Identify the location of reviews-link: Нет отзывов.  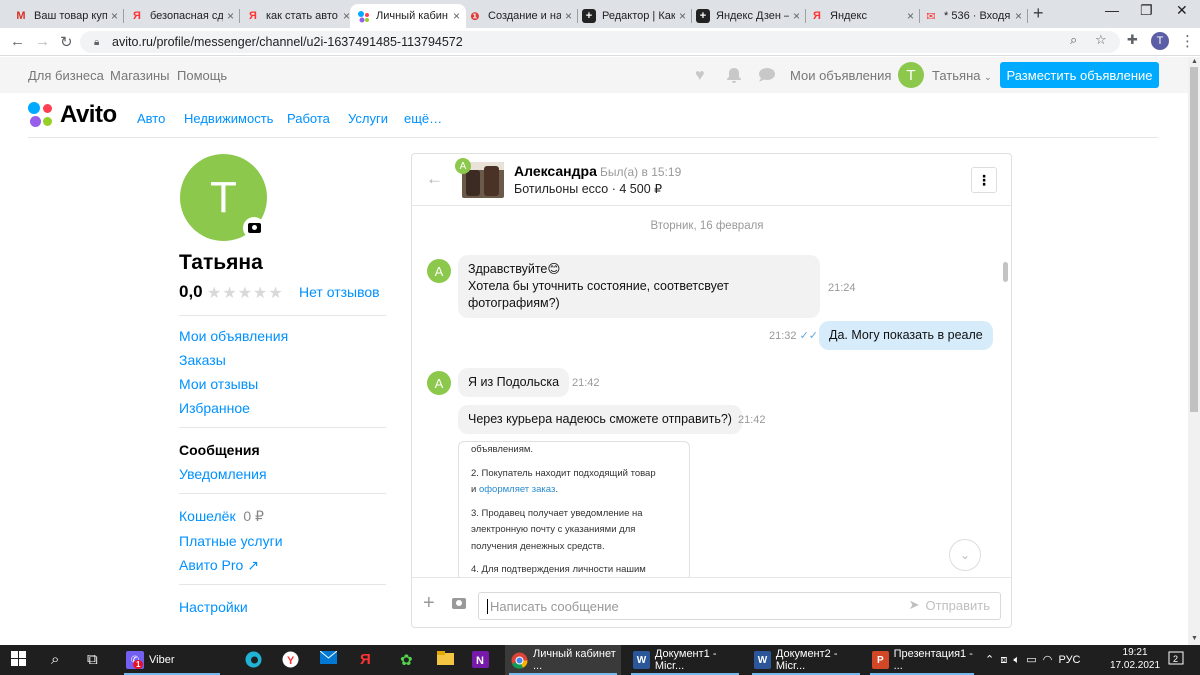
(339, 292).